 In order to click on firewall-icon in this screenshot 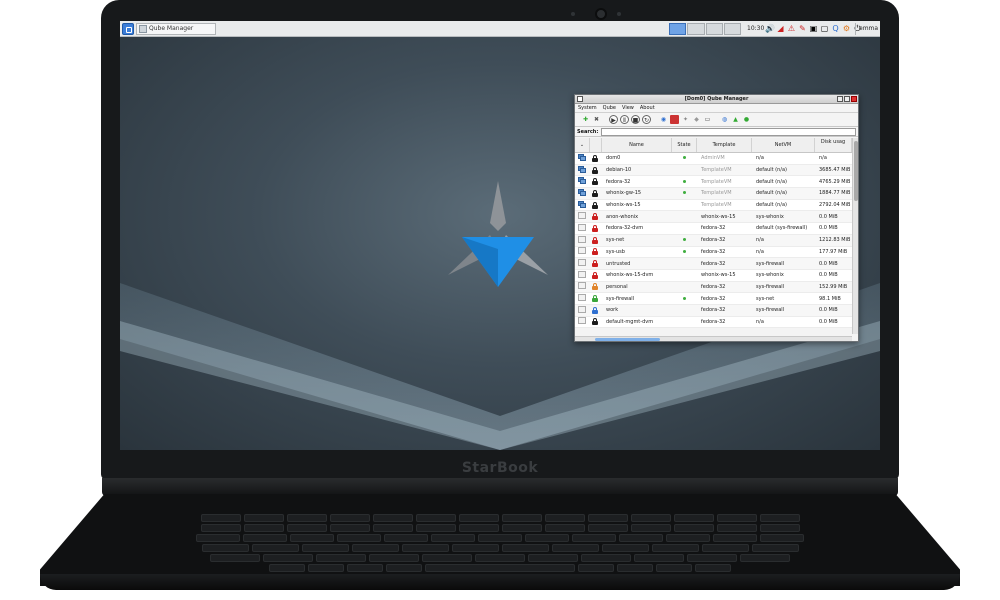, I will do `click(674, 119)`.